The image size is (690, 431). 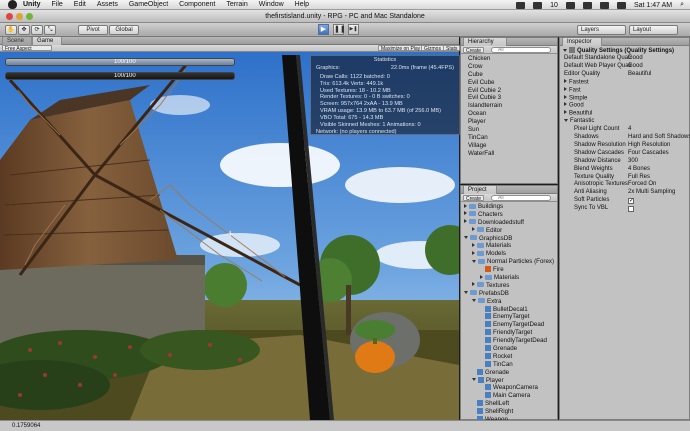 What do you see at coordinates (601, 30) in the screenshot?
I see `layers-dropdown: Layers` at bounding box center [601, 30].